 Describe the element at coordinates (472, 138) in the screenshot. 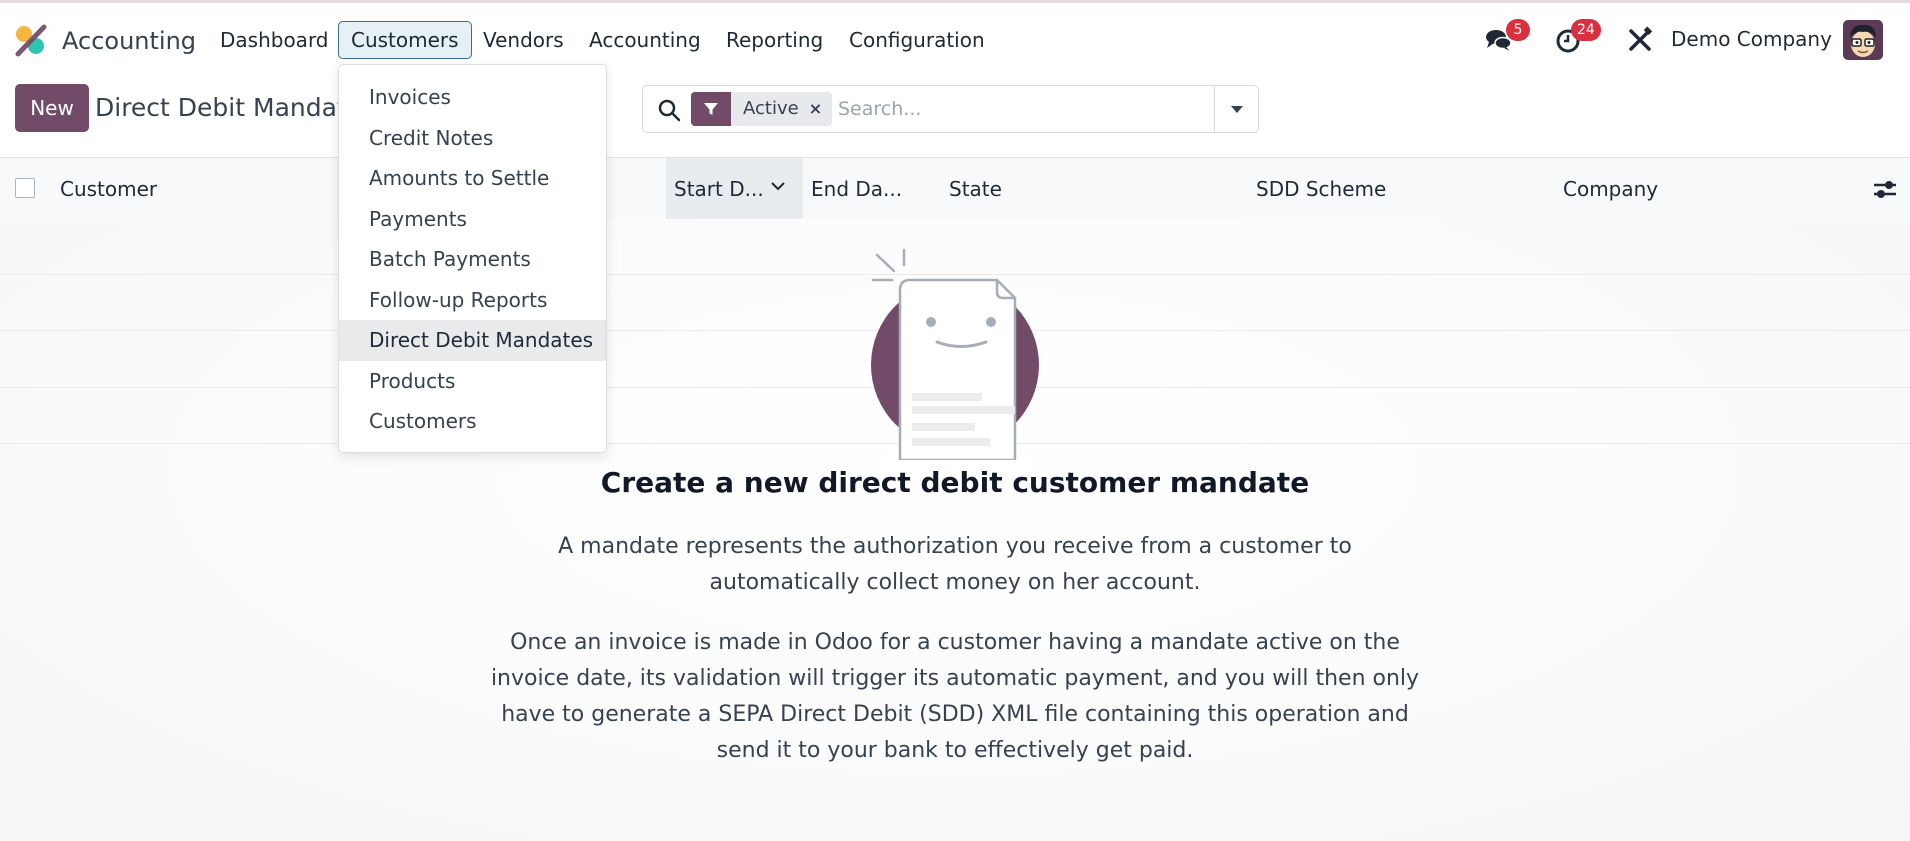

I see `dropdown-item-credit-notes: Credit Notes` at that location.